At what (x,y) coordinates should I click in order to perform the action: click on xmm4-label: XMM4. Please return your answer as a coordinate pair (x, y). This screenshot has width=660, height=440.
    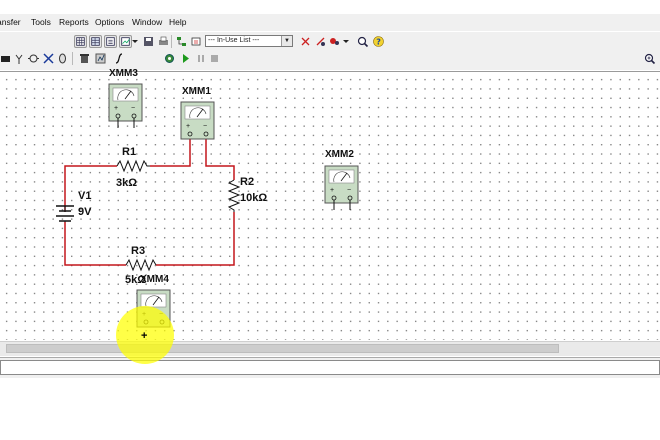
    Looking at the image, I should click on (154, 279).